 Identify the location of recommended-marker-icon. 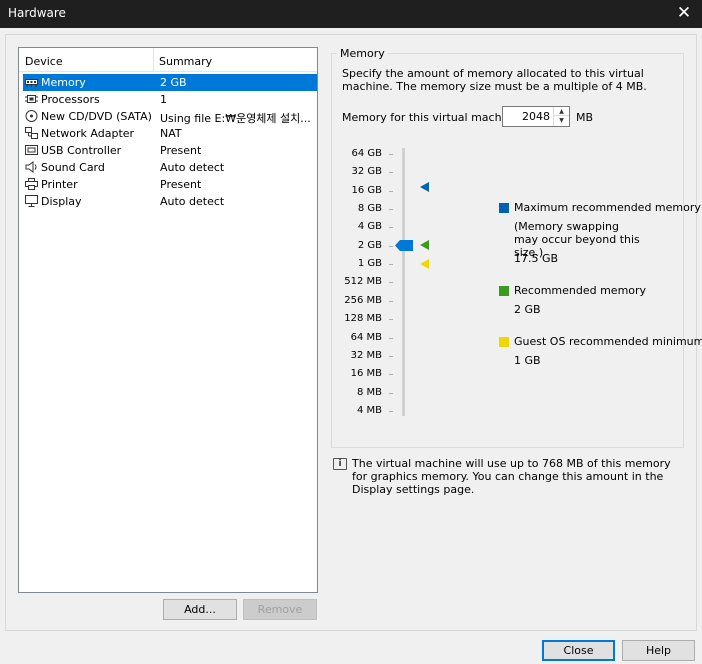
(424, 245).